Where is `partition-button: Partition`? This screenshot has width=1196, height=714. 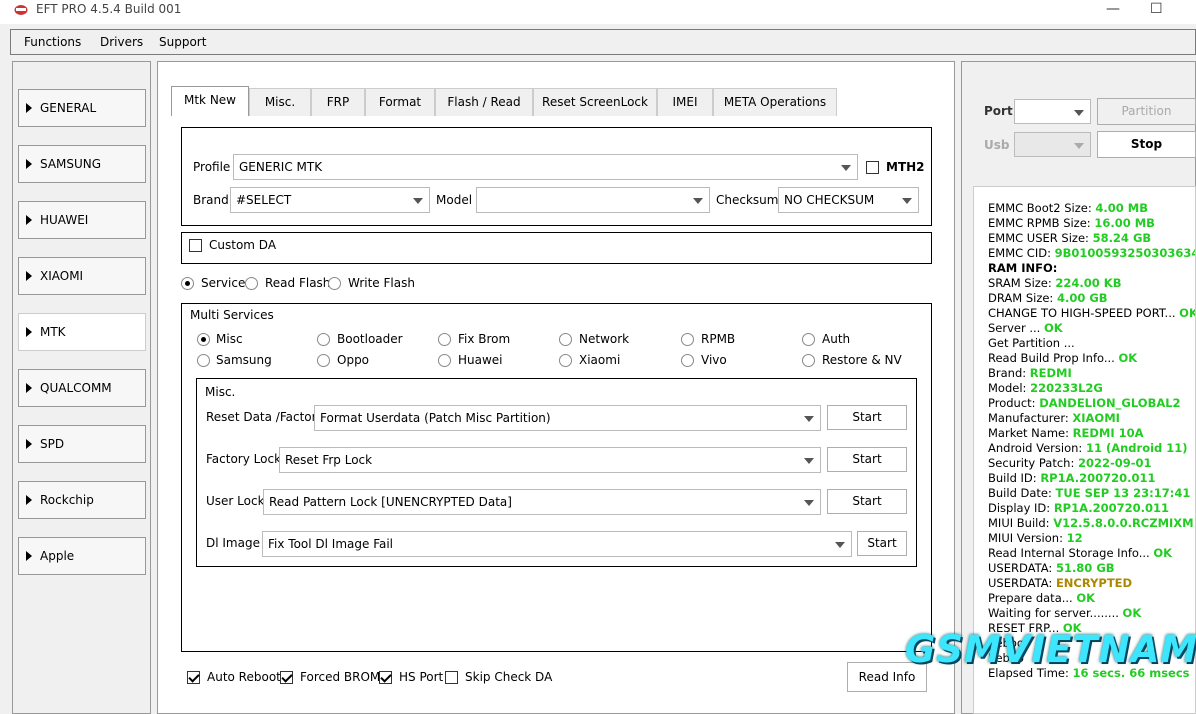
partition-button: Partition is located at coordinates (1146, 111).